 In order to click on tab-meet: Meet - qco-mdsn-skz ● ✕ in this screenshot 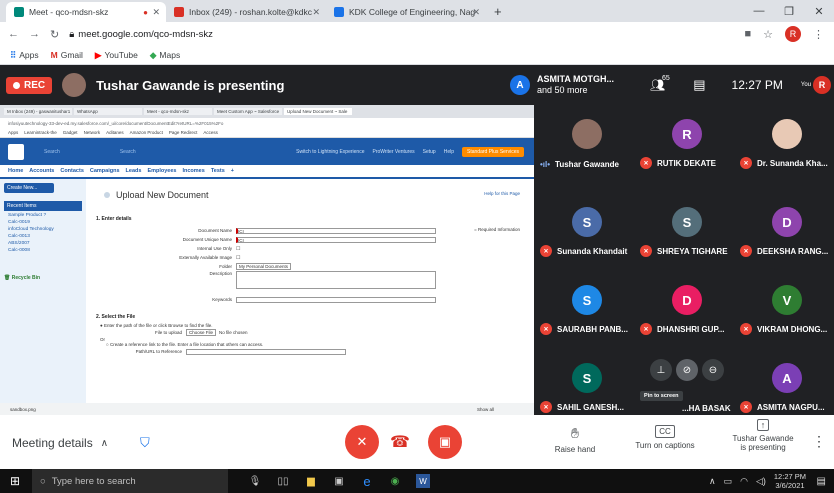, I will do `click(86, 12)`.